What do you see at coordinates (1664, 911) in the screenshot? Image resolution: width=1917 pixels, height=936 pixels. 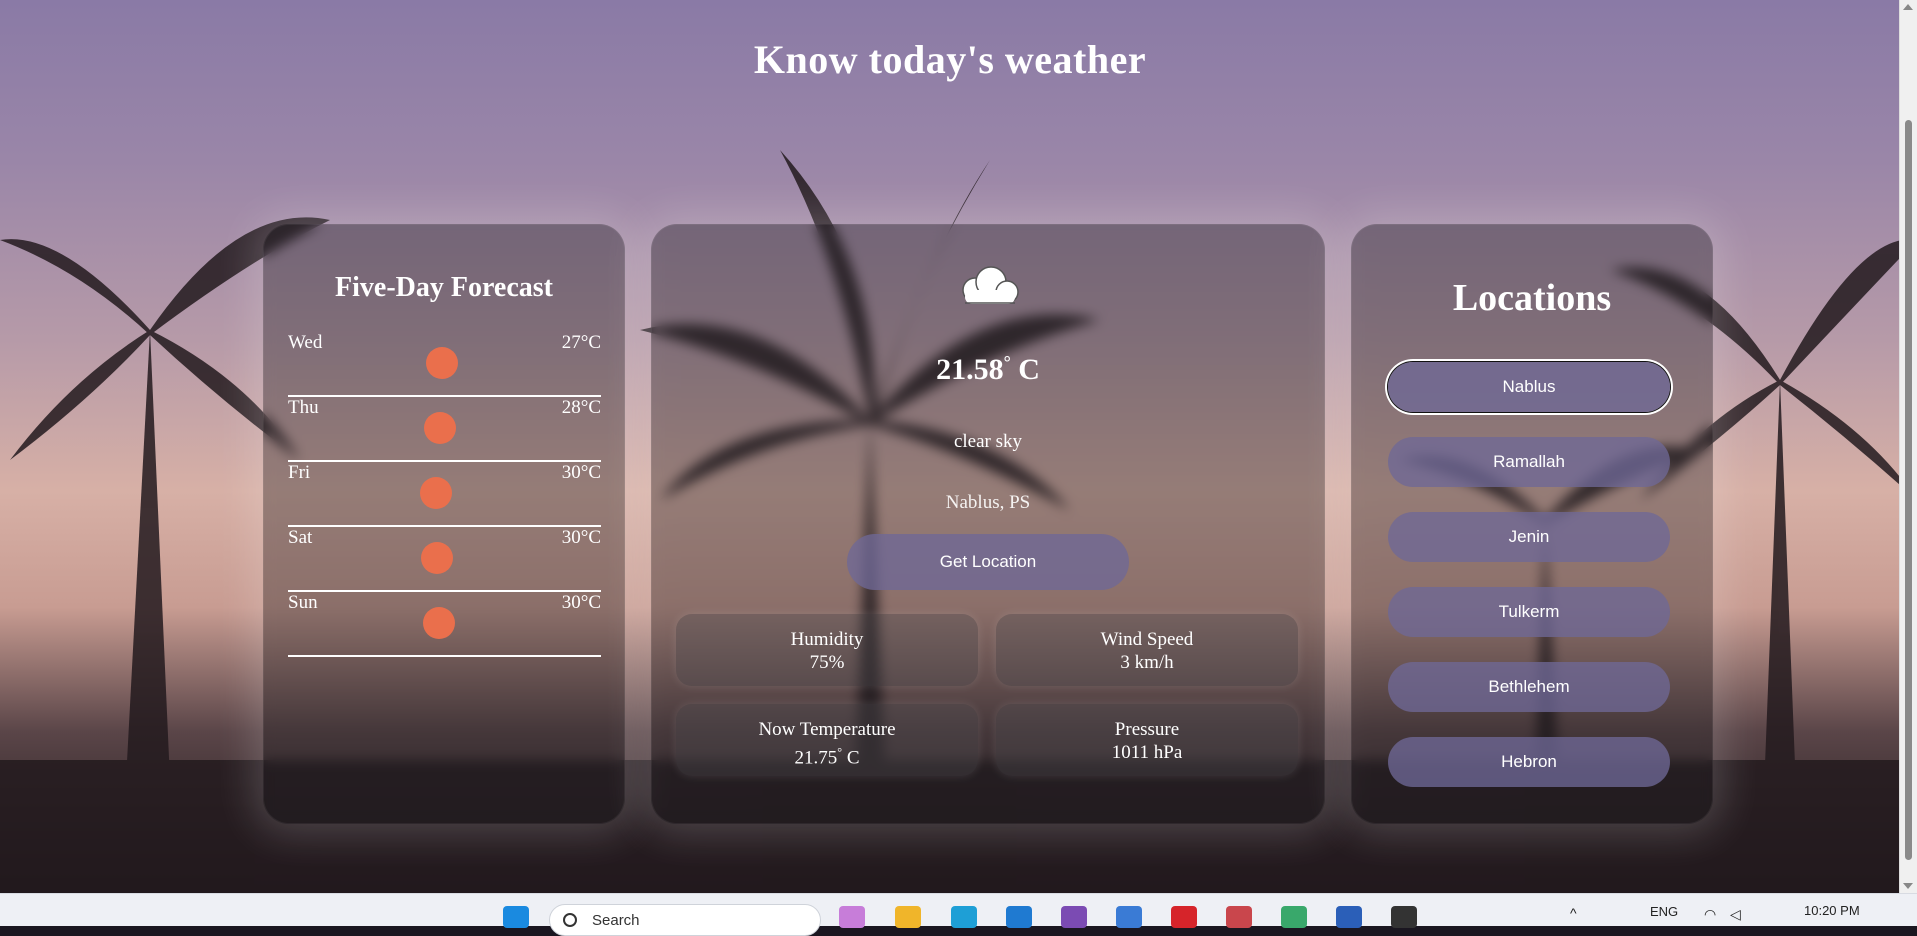 I see `language-indicator: ENG` at bounding box center [1664, 911].